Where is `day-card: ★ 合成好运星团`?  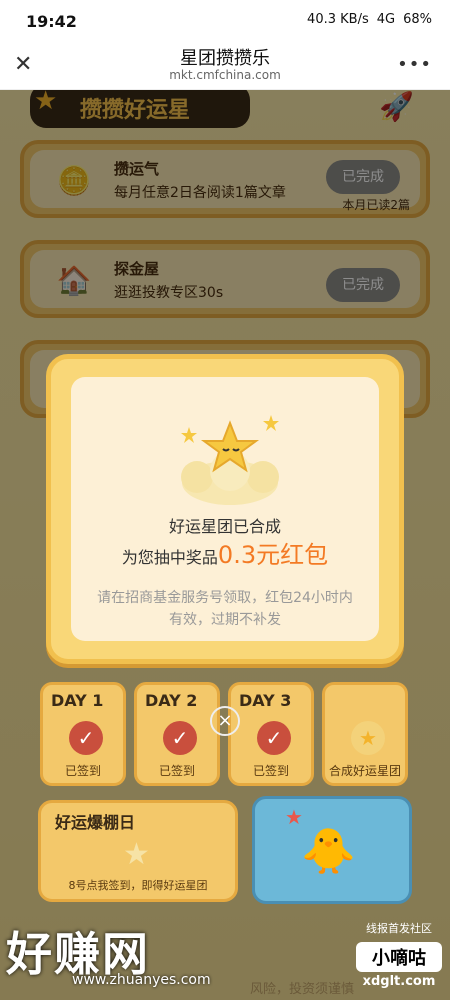
day-card: ★ 合成好运星团 is located at coordinates (365, 734).